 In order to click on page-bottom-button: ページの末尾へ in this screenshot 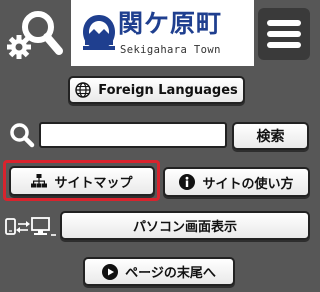, I will do `click(159, 271)`.